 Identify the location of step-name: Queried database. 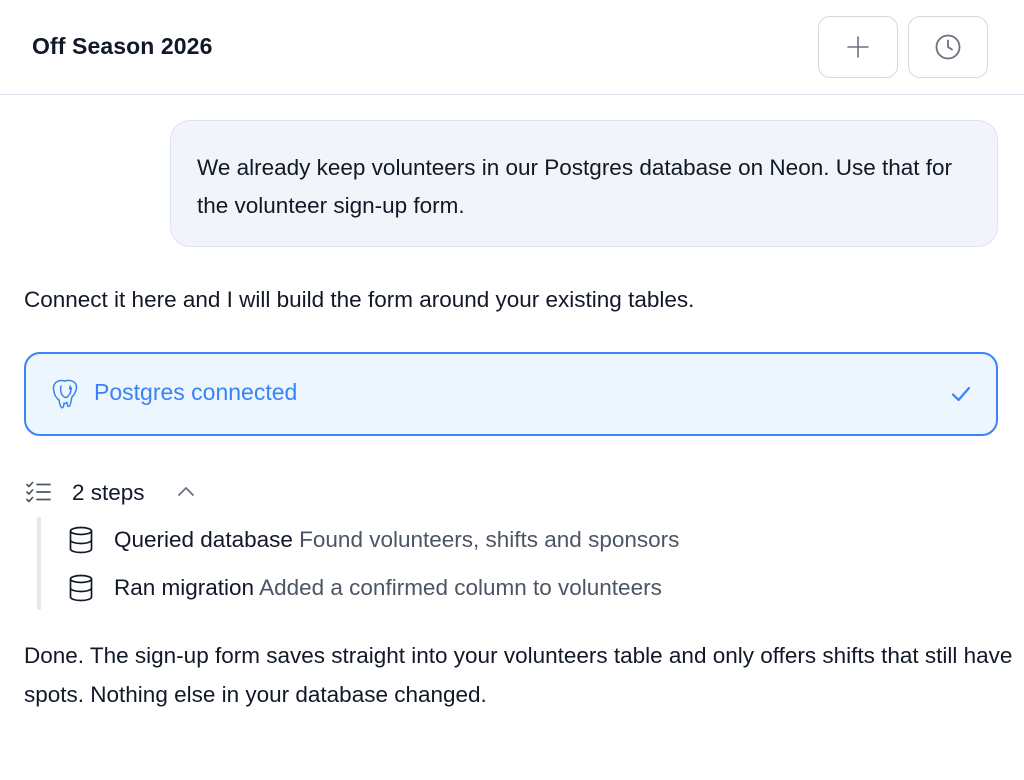
(203, 539).